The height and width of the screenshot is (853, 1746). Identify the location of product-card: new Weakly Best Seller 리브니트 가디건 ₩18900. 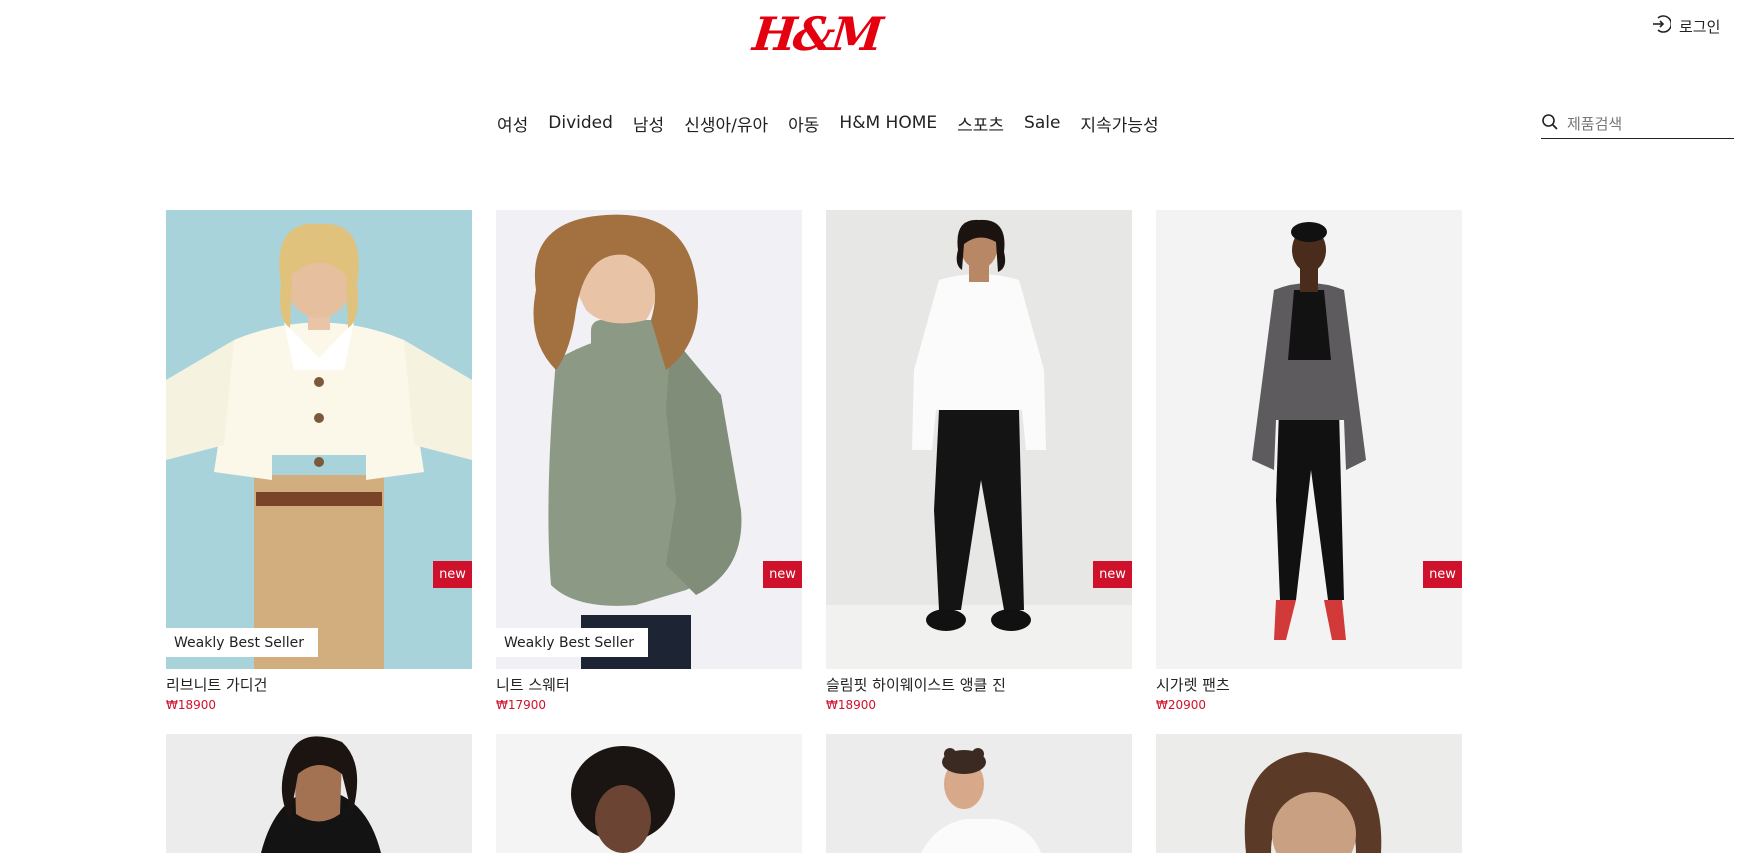
(319, 461).